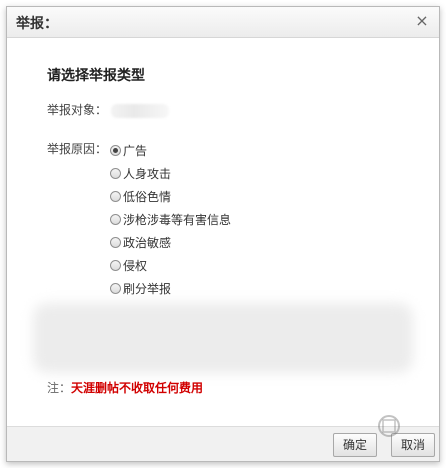  Describe the element at coordinates (77, 149) in the screenshot. I see `report-reason-label: 举报原因：` at that location.